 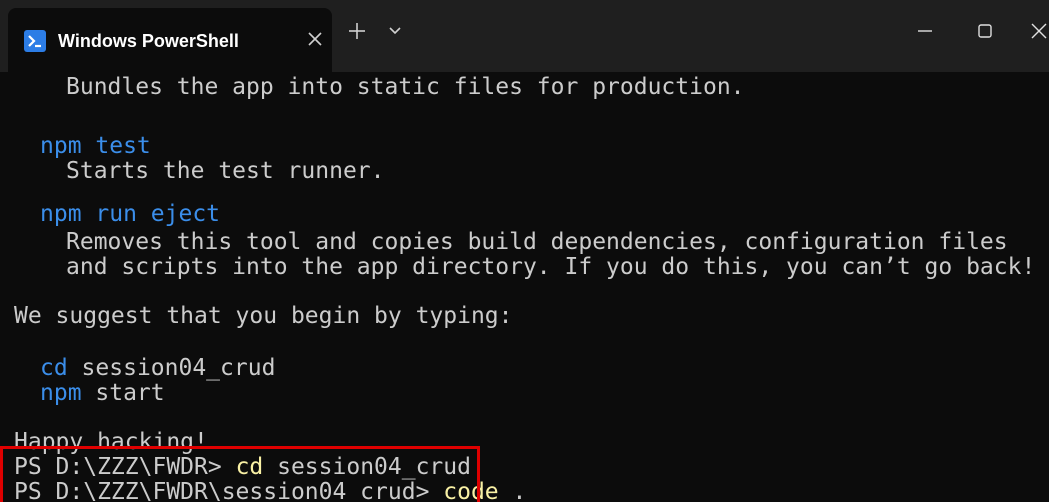 I want to click on output-line: Starts the test runner., so click(x=225, y=171).